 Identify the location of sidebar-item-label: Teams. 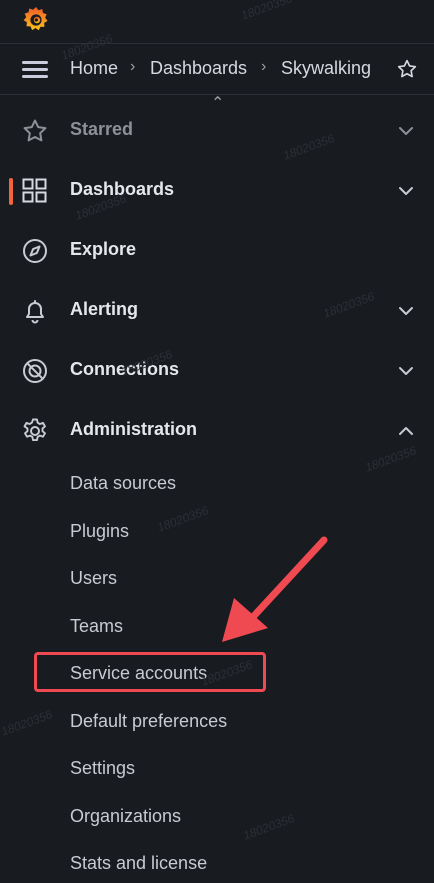
(97, 626).